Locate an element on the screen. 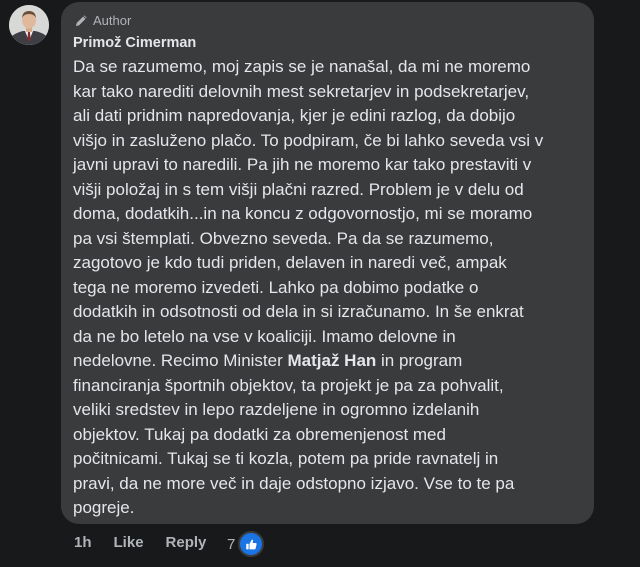 This screenshot has height=567, width=640. thumbs-up-icon is located at coordinates (251, 544).